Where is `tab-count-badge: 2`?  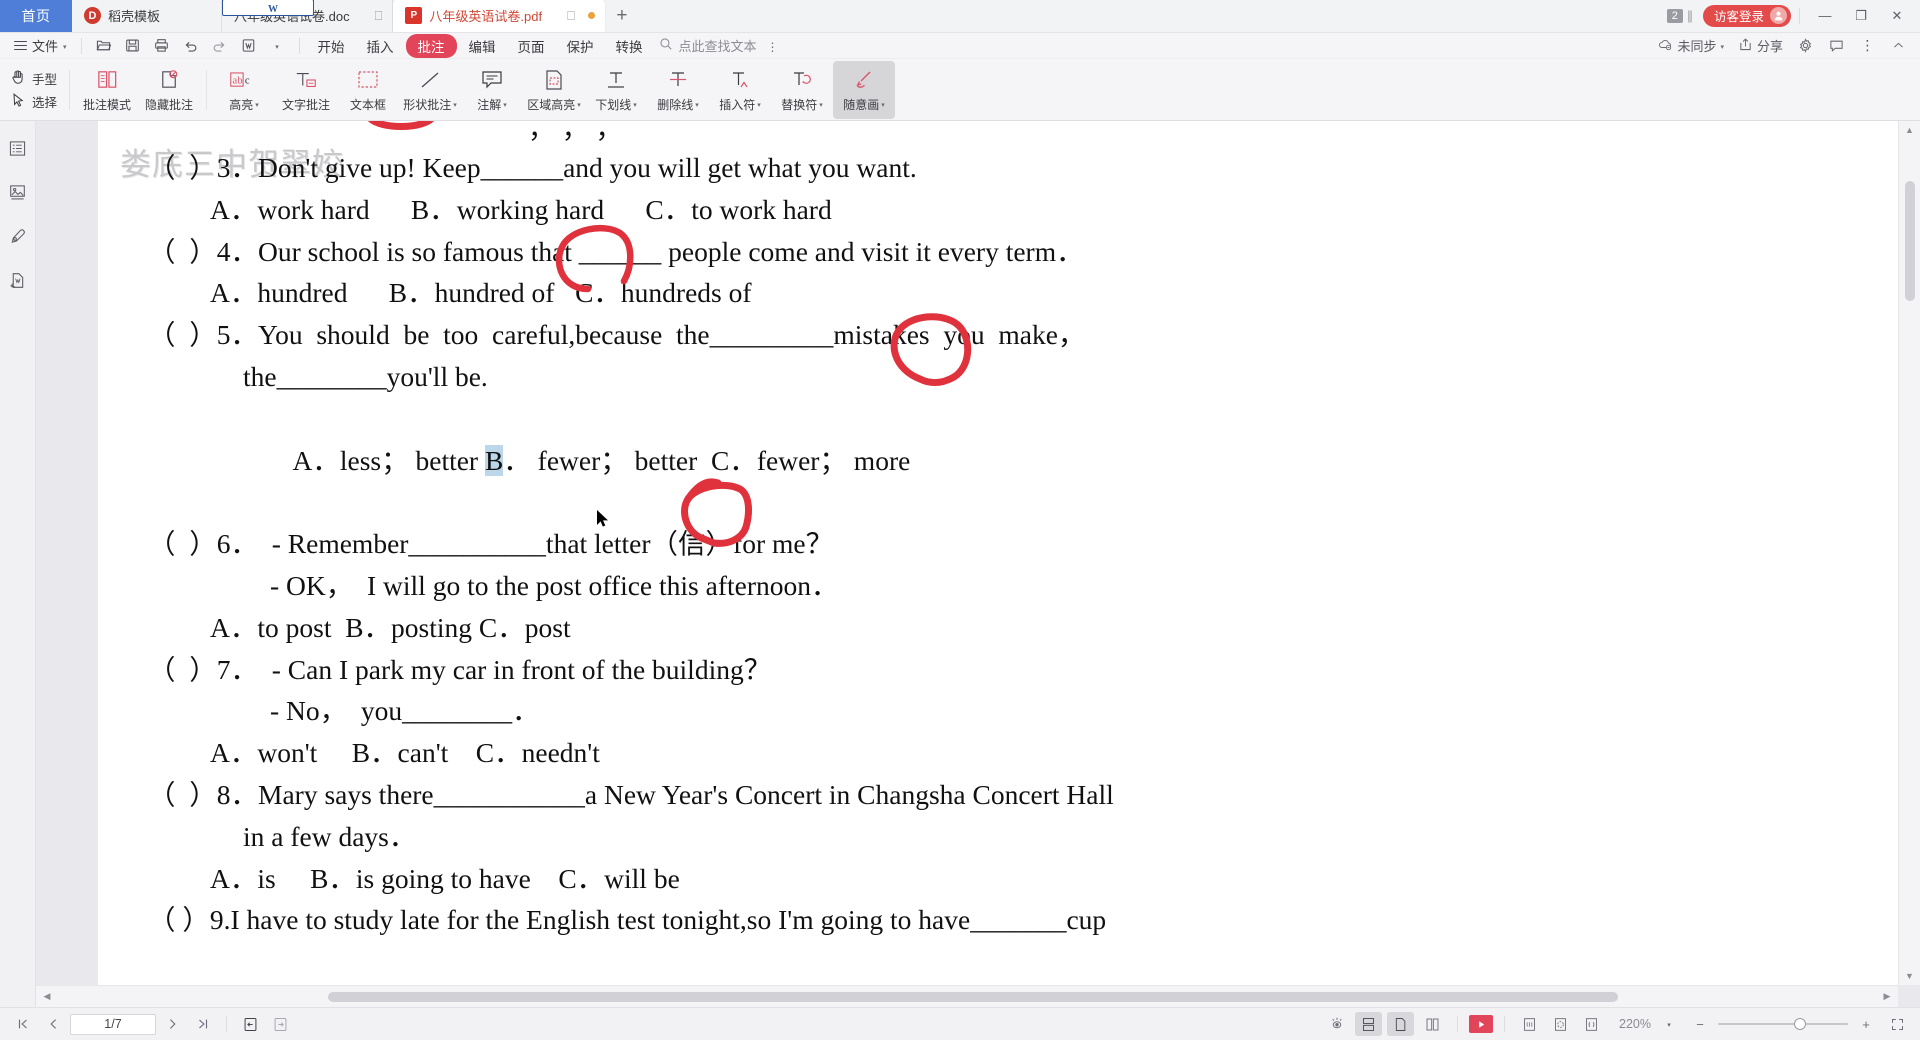
tab-count-badge: 2 is located at coordinates (1674, 15).